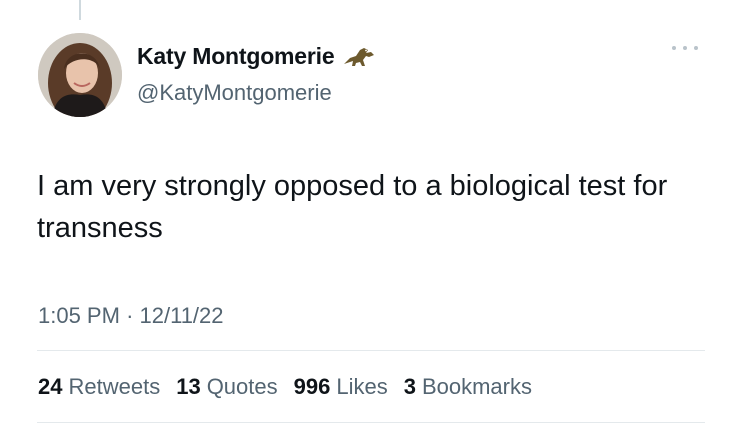 This screenshot has height=430, width=744. I want to click on likes-count: 996, so click(312, 386).